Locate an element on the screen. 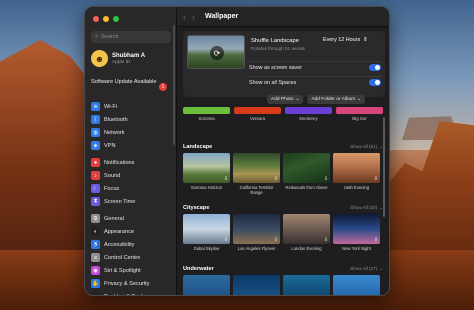  show-all-label: Show All (27) is located at coordinates (364, 268).